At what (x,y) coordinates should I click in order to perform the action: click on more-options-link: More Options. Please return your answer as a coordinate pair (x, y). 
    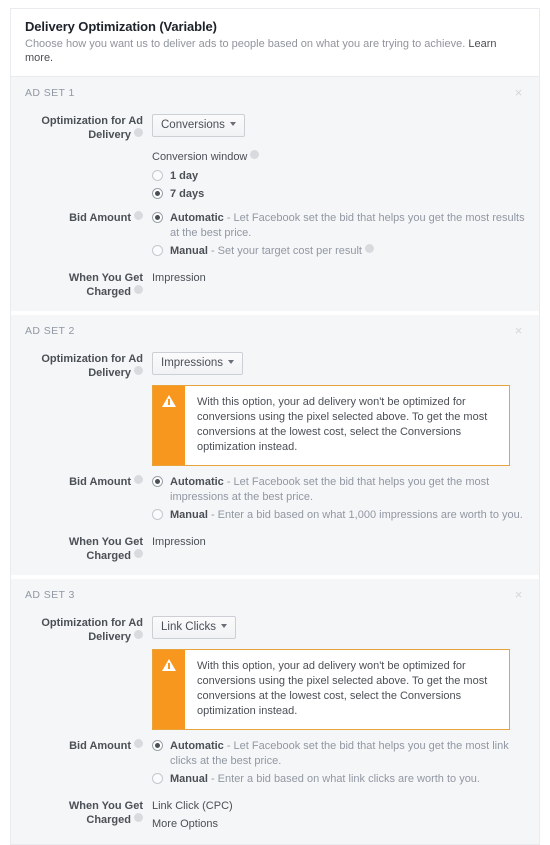
    Looking at the image, I should click on (338, 824).